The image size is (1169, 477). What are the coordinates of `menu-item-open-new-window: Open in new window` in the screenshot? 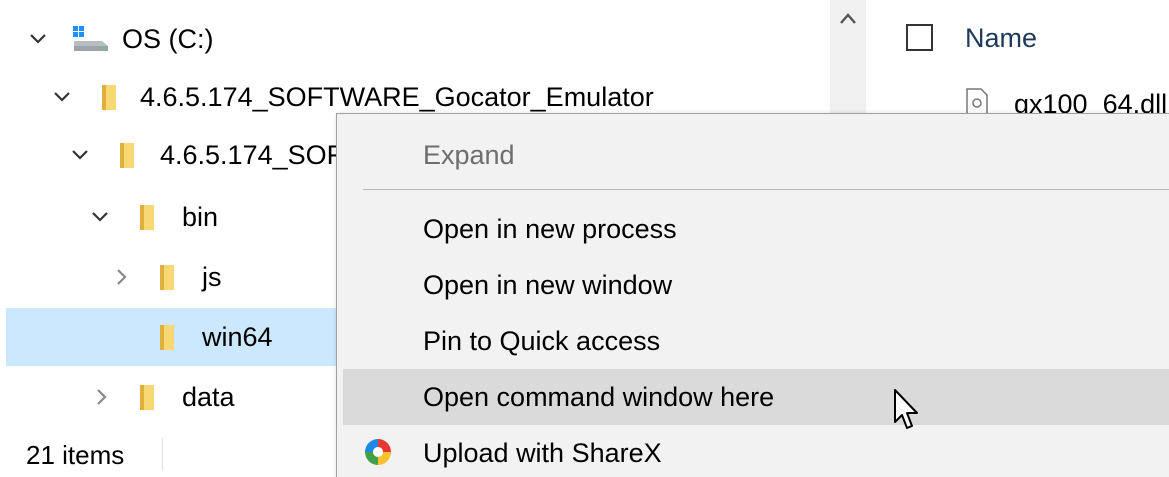 It's located at (756, 285).